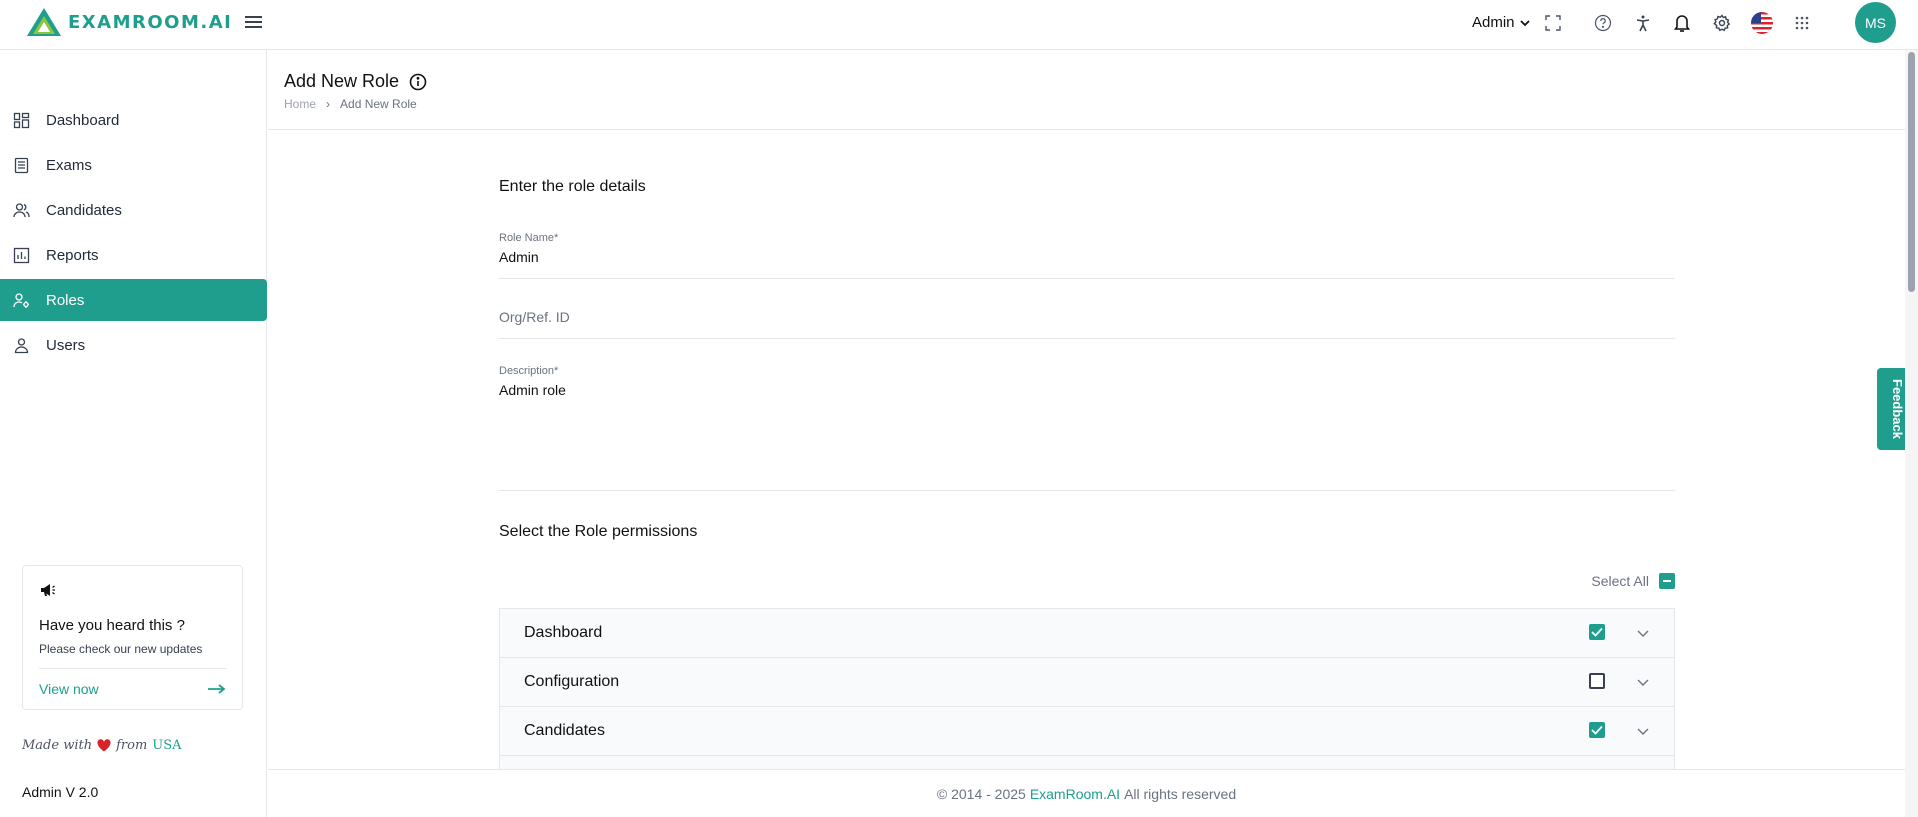 The height and width of the screenshot is (817, 1918). What do you see at coordinates (529, 371) in the screenshot?
I see `description-label: Description*` at bounding box center [529, 371].